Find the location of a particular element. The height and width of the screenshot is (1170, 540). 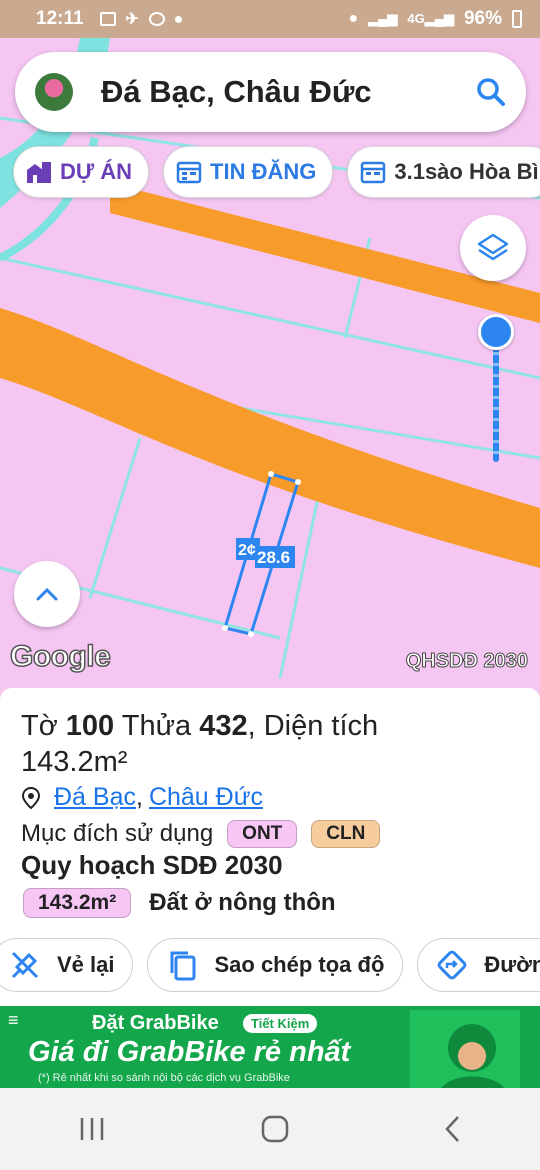

land-use-badge-ont: ONT is located at coordinates (262, 834).